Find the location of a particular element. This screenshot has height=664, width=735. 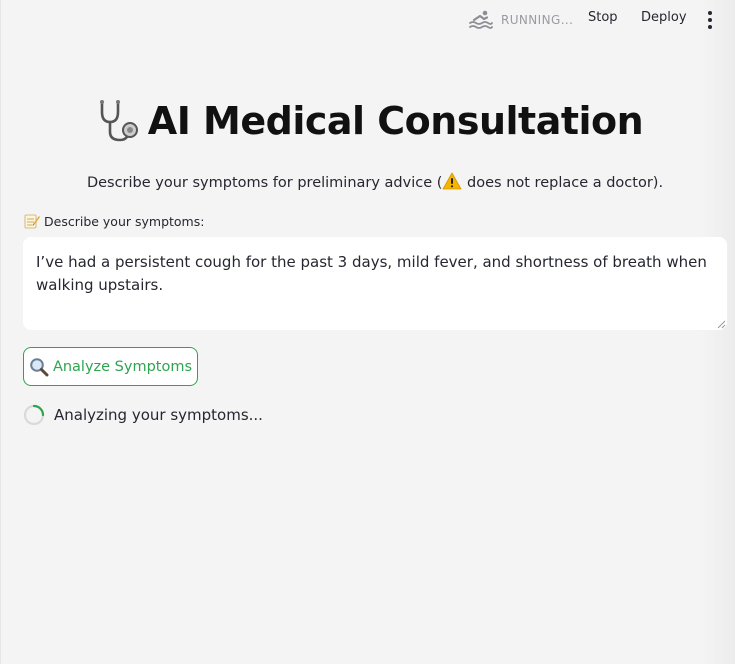

warning-icon is located at coordinates (452, 181).